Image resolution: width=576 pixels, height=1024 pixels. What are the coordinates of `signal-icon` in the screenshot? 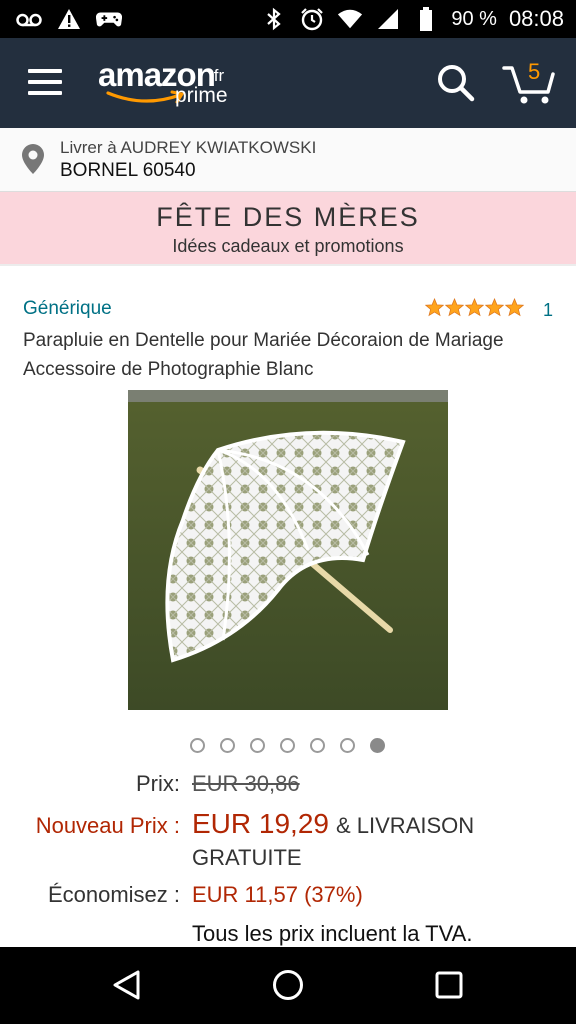 It's located at (388, 19).